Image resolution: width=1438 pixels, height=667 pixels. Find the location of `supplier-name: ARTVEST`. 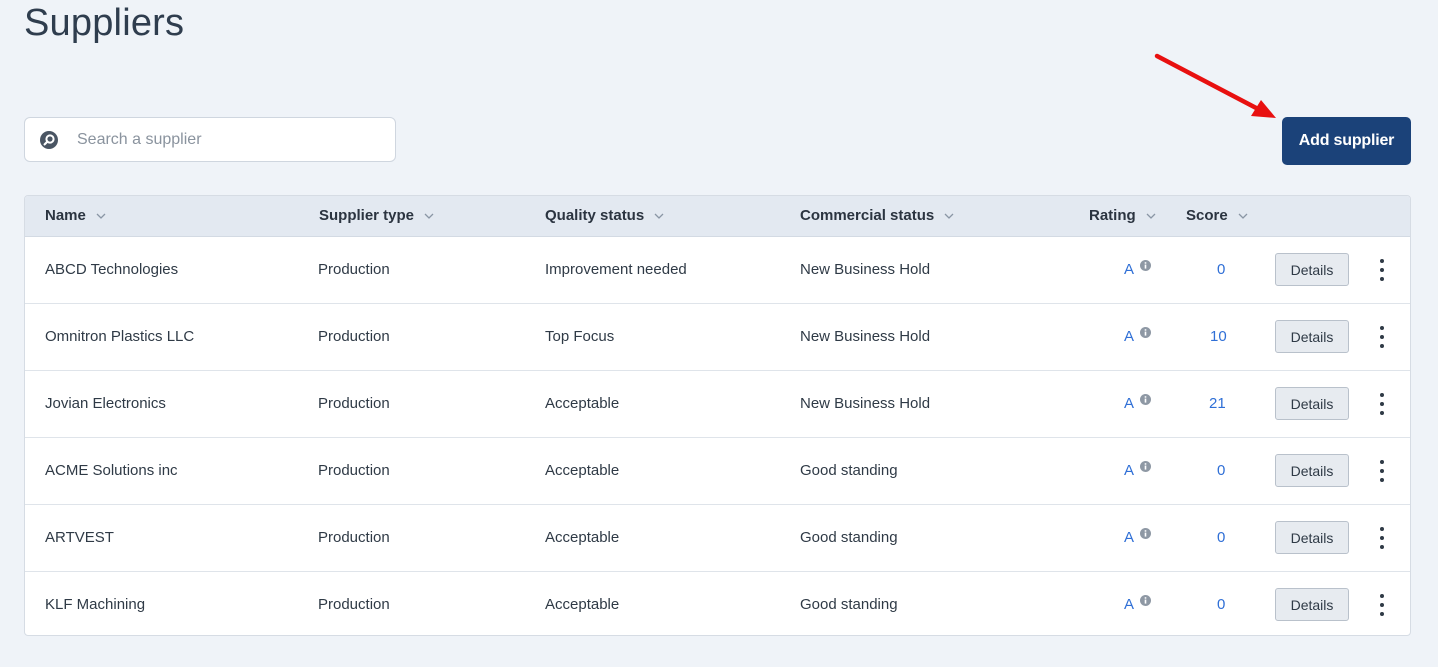

supplier-name: ARTVEST is located at coordinates (79, 537).